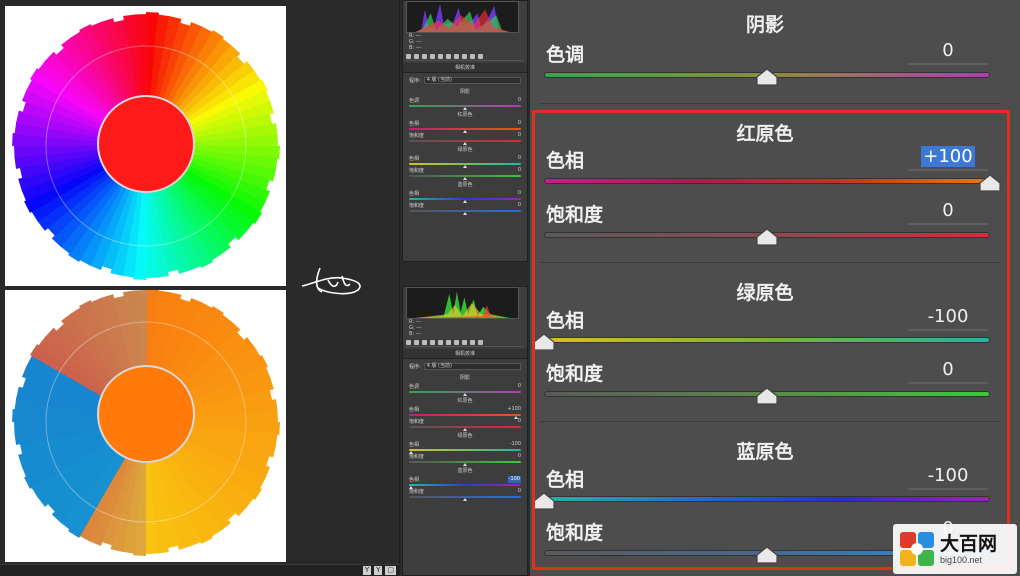  What do you see at coordinates (378, 570) in the screenshot?
I see `canvas-control-button-2: Y` at bounding box center [378, 570].